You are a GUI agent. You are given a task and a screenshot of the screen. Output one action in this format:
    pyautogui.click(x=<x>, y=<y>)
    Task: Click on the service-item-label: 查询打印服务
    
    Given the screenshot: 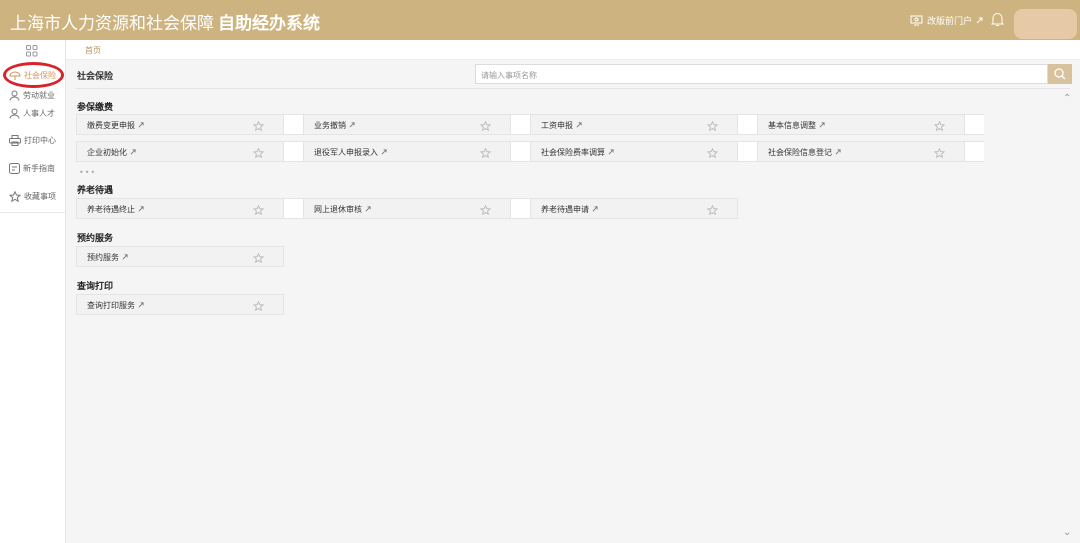 What is the action you would take?
    pyautogui.click(x=115, y=305)
    